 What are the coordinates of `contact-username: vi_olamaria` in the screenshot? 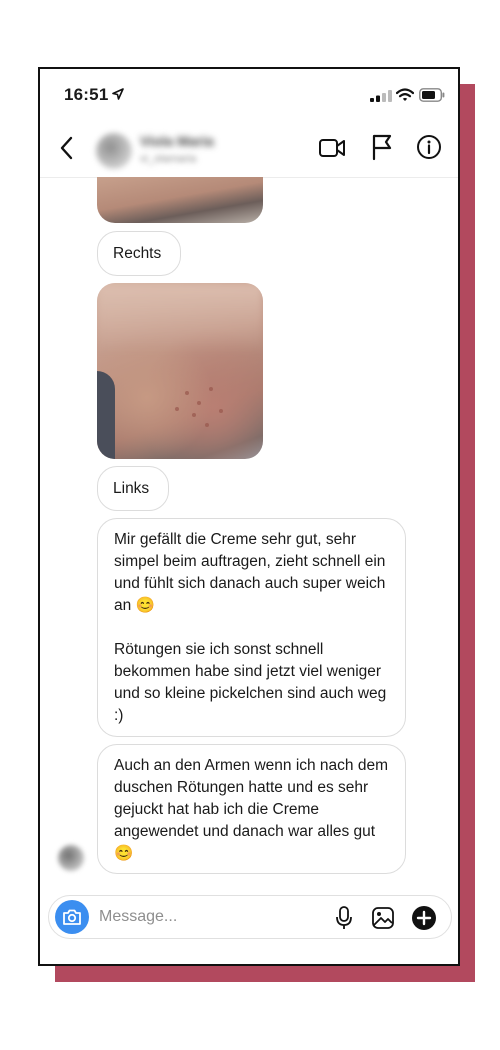 It's located at (168, 159).